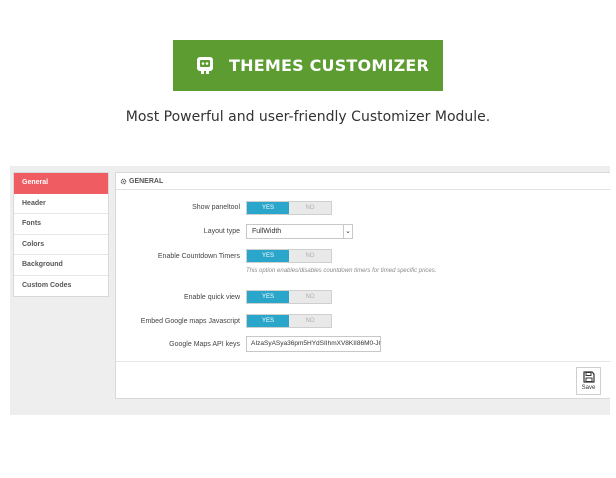 This screenshot has width=616, height=478. What do you see at coordinates (61, 183) in the screenshot?
I see `sidebar-item-general: General` at bounding box center [61, 183].